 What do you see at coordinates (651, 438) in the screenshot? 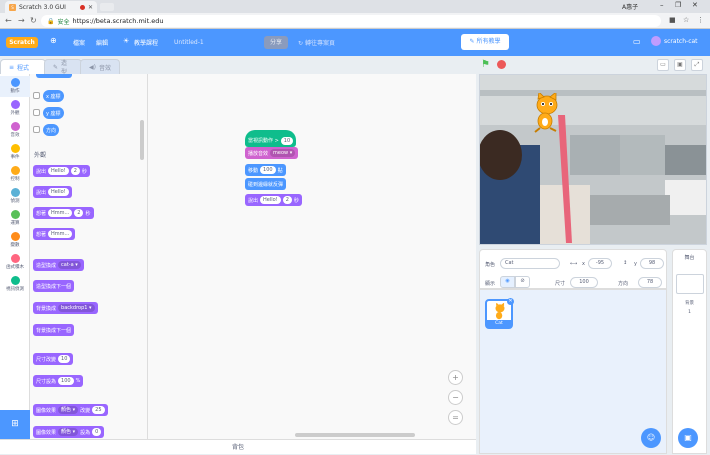
I see `add-sprite-button: ☺` at bounding box center [651, 438].